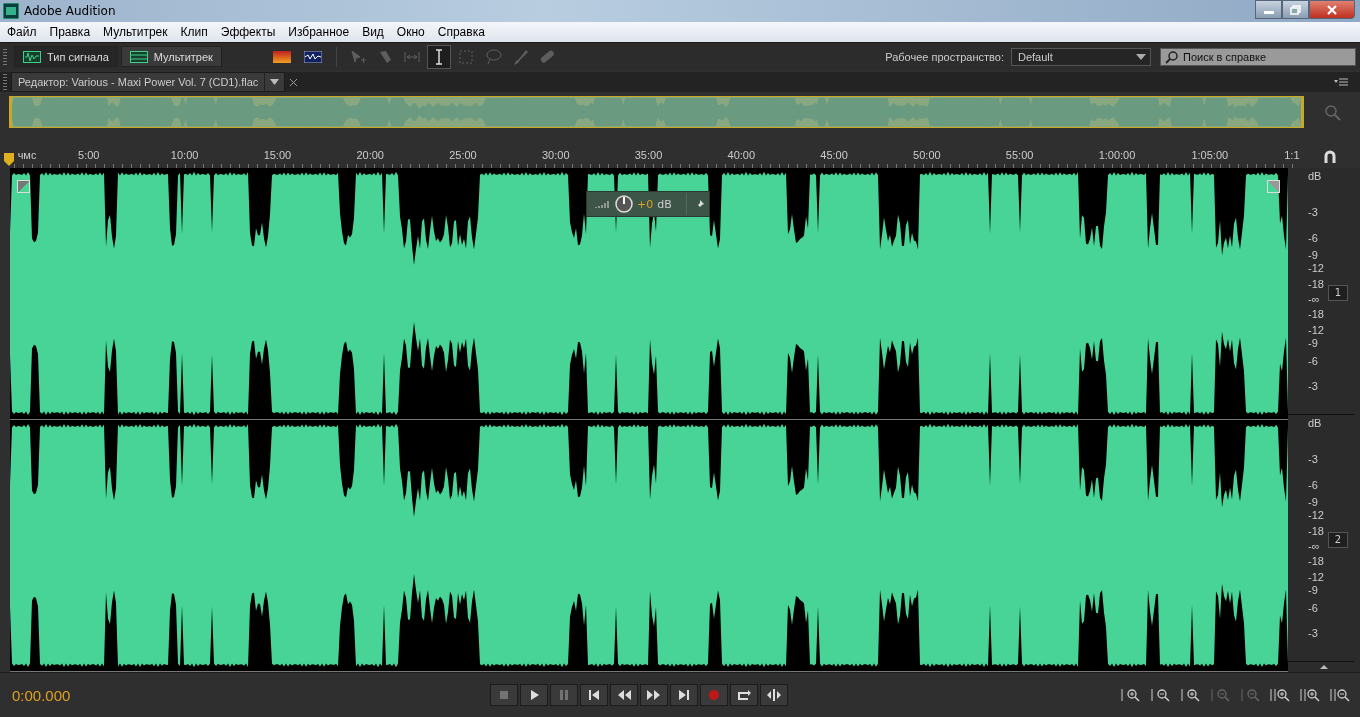 The height and width of the screenshot is (717, 1360). What do you see at coordinates (138, 56) in the screenshot?
I see `tracks-icon` at bounding box center [138, 56].